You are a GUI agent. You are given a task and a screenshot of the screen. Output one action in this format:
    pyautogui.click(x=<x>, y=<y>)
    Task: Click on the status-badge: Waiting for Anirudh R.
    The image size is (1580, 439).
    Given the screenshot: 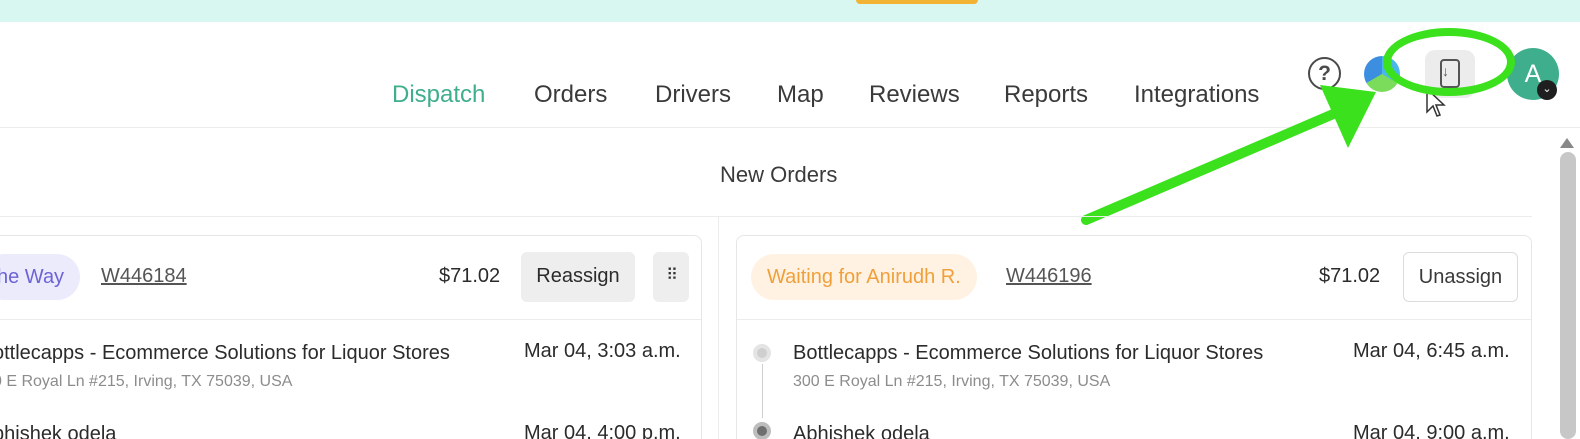 What is the action you would take?
    pyautogui.click(x=864, y=277)
    